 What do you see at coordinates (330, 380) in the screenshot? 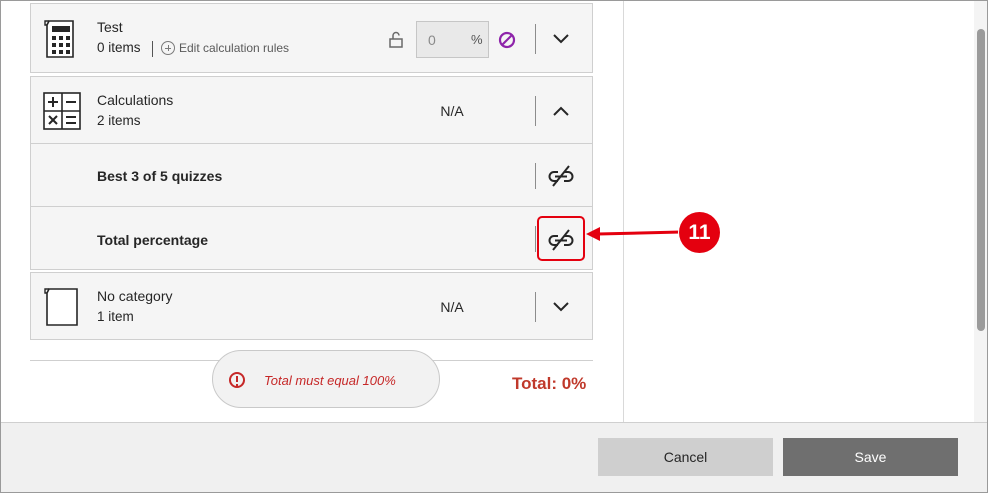
I see `error-text: Total must equal 100%` at bounding box center [330, 380].